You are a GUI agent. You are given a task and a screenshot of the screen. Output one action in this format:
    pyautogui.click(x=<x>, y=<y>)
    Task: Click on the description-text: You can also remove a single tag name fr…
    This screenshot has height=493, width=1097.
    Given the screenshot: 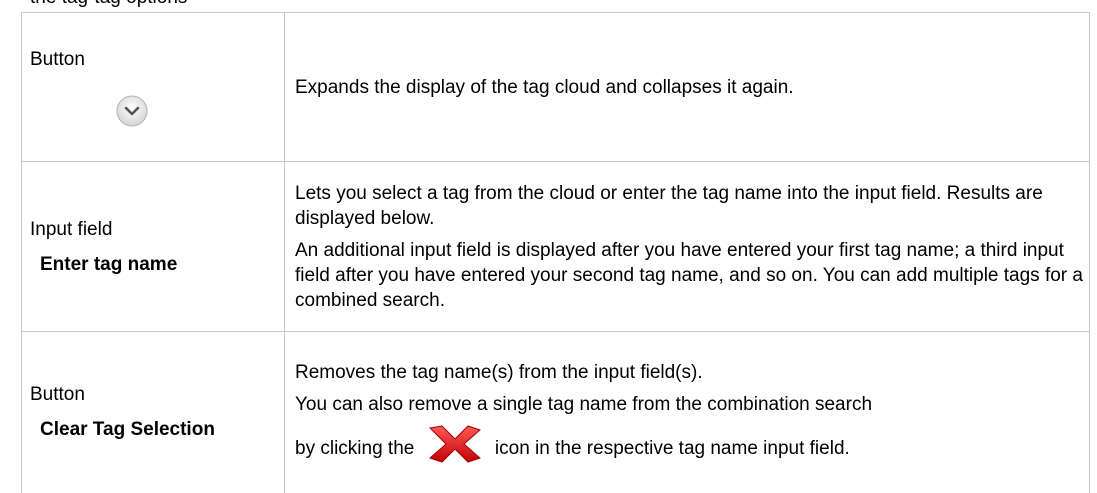 What is the action you would take?
    pyautogui.click(x=584, y=405)
    